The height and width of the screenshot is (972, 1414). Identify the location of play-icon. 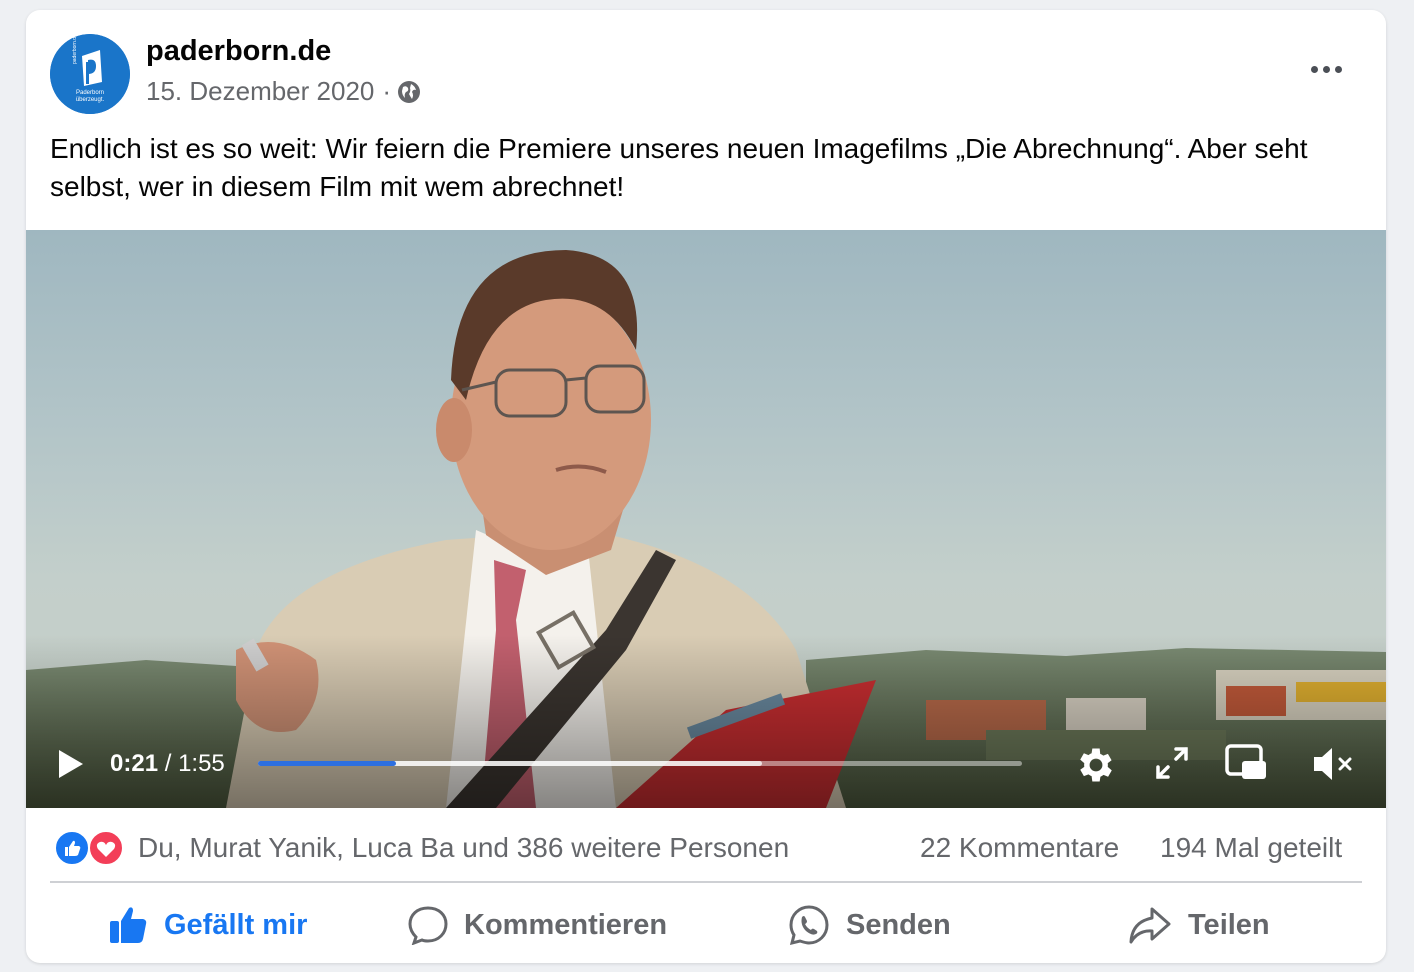
(71, 764).